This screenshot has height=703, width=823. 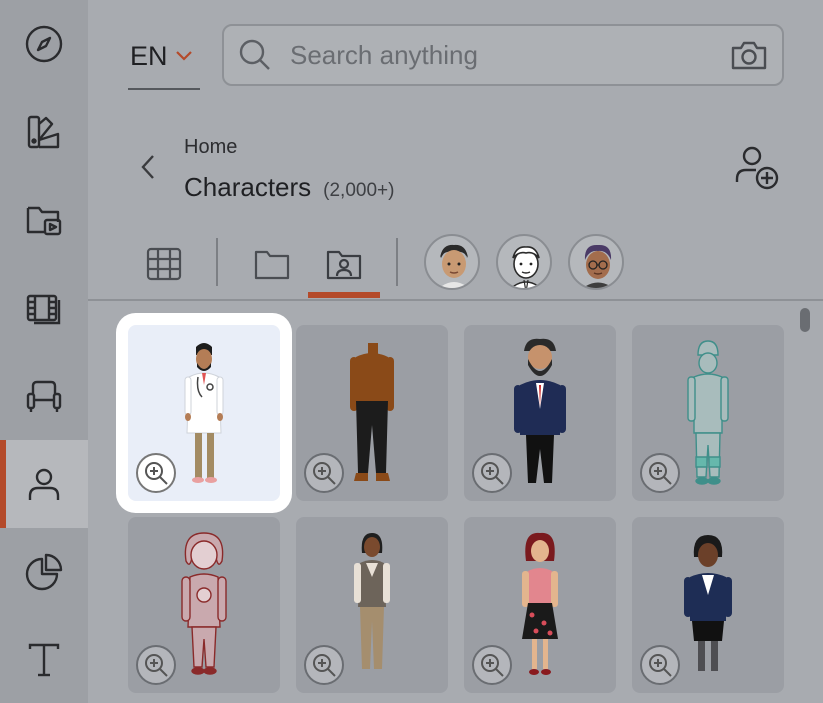 I want to click on item-count: (2,000+), so click(x=359, y=190).